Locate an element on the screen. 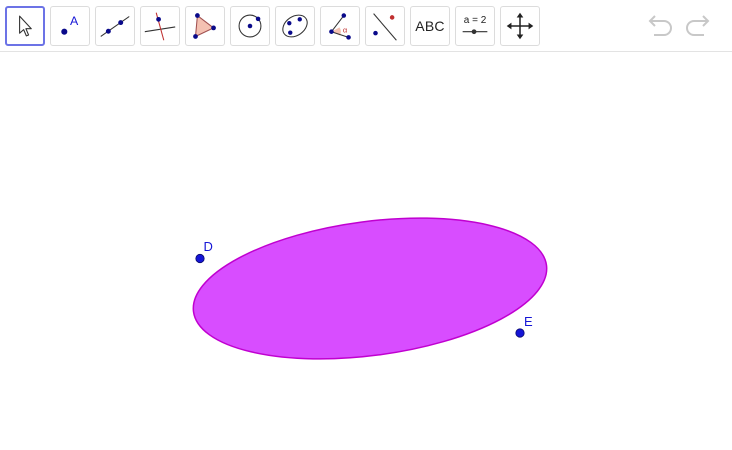 The width and height of the screenshot is (732, 450). polygon-icon is located at coordinates (204, 26).